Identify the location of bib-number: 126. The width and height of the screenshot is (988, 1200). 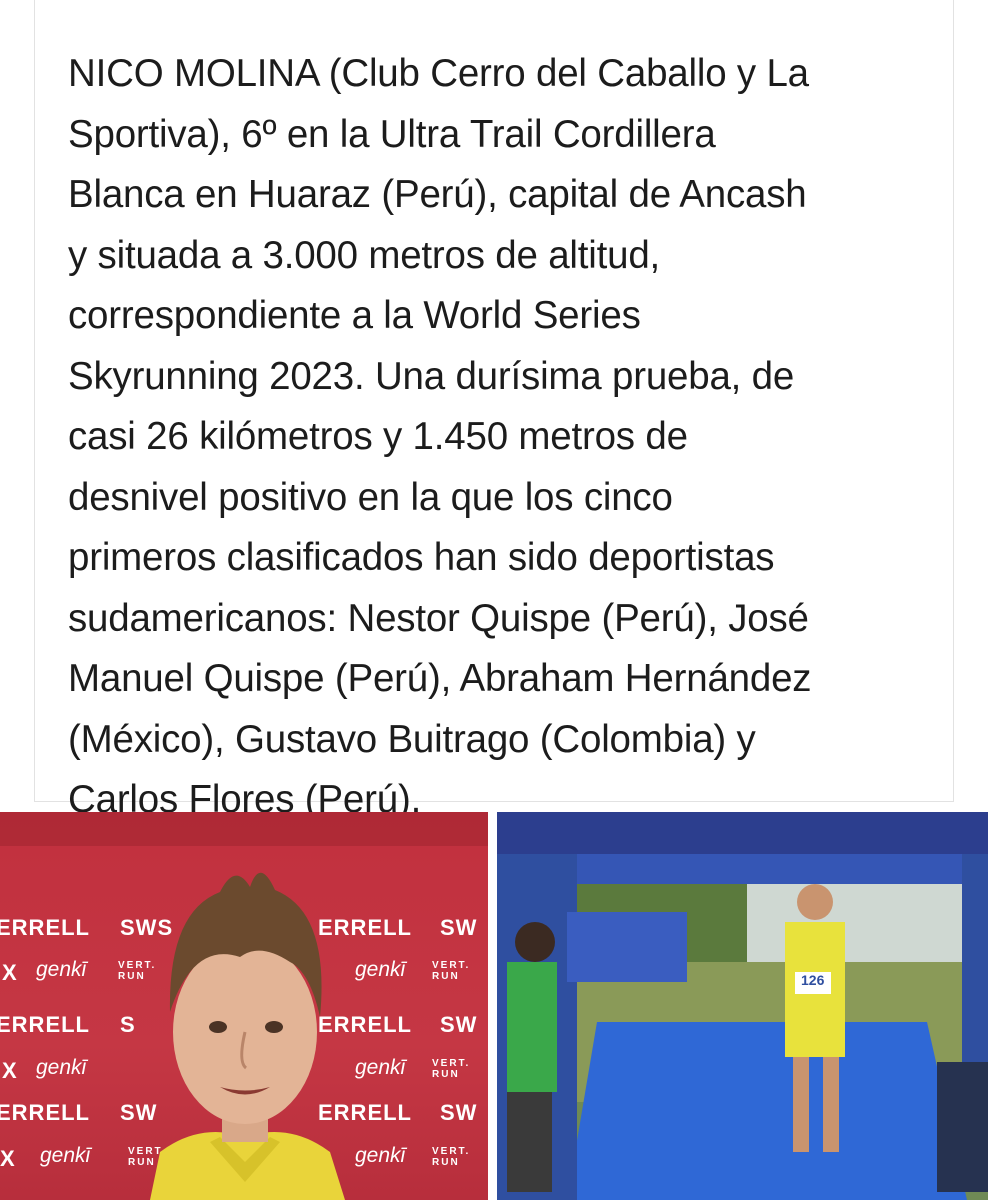
(813, 980).